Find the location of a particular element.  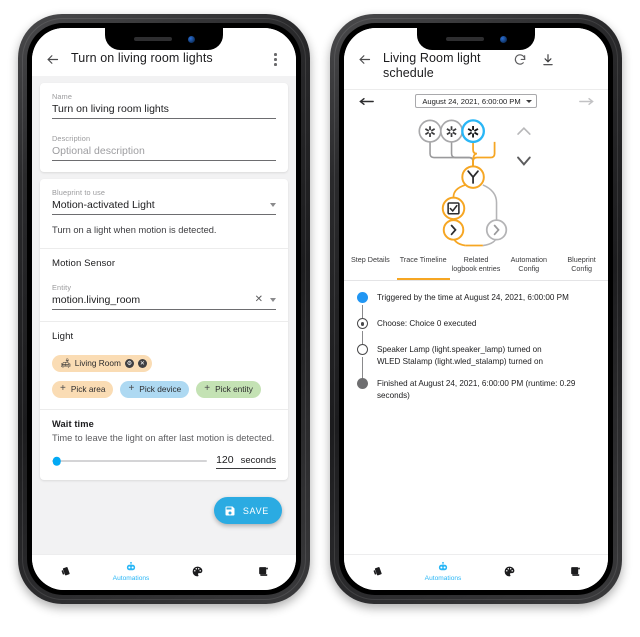

overflow-menu-icon is located at coordinates (275, 59).